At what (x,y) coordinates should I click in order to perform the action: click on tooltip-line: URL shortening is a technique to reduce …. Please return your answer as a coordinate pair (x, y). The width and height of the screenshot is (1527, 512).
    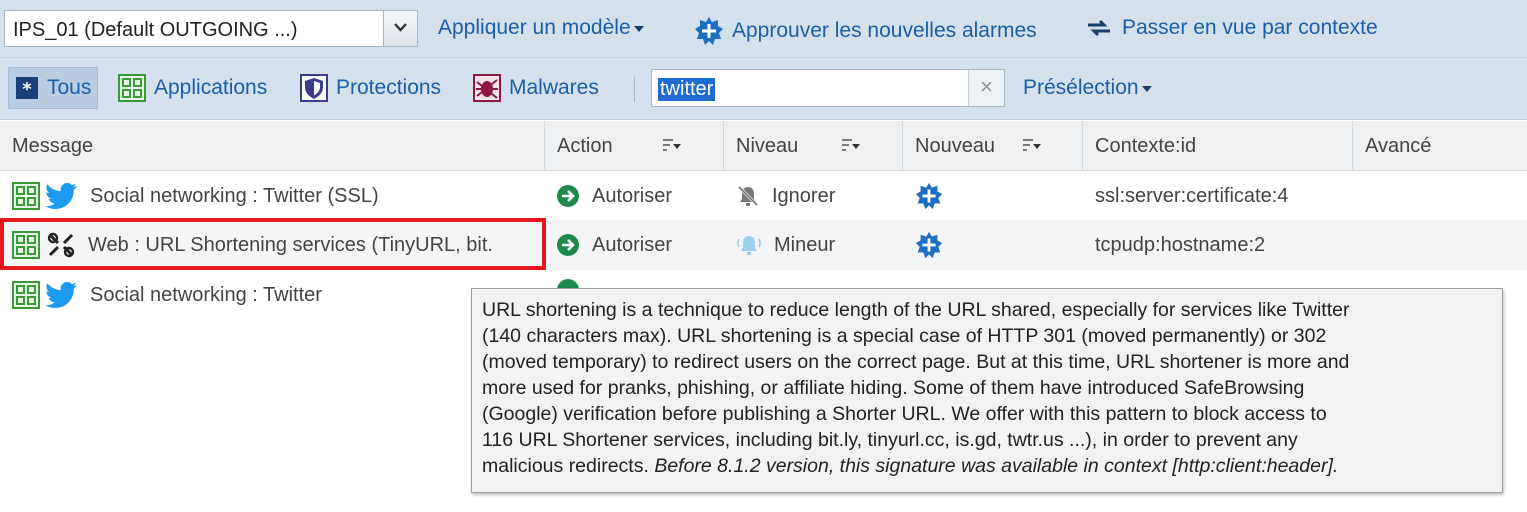
    Looking at the image, I should click on (916, 310).